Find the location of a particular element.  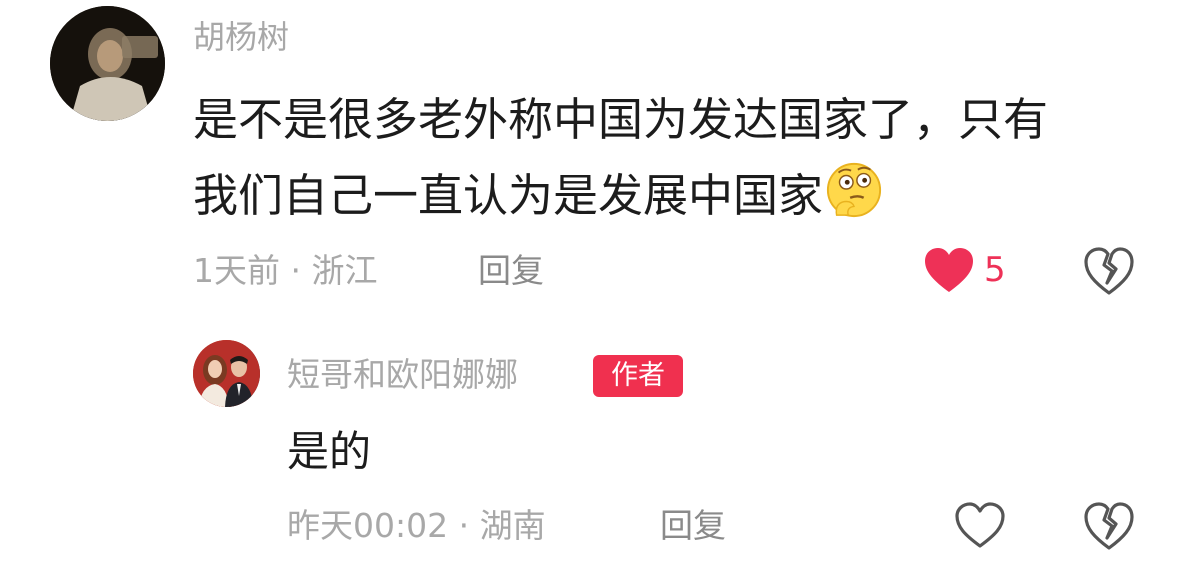

like-count: 5 is located at coordinates (995, 270).